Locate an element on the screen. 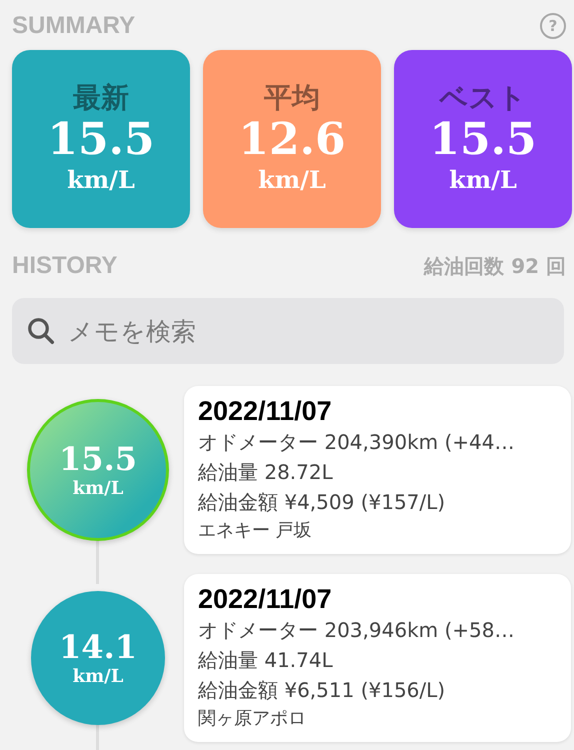 The width and height of the screenshot is (574, 750). fuel-price: 給油金額 ¥4,509 (¥157/L) is located at coordinates (322, 502).